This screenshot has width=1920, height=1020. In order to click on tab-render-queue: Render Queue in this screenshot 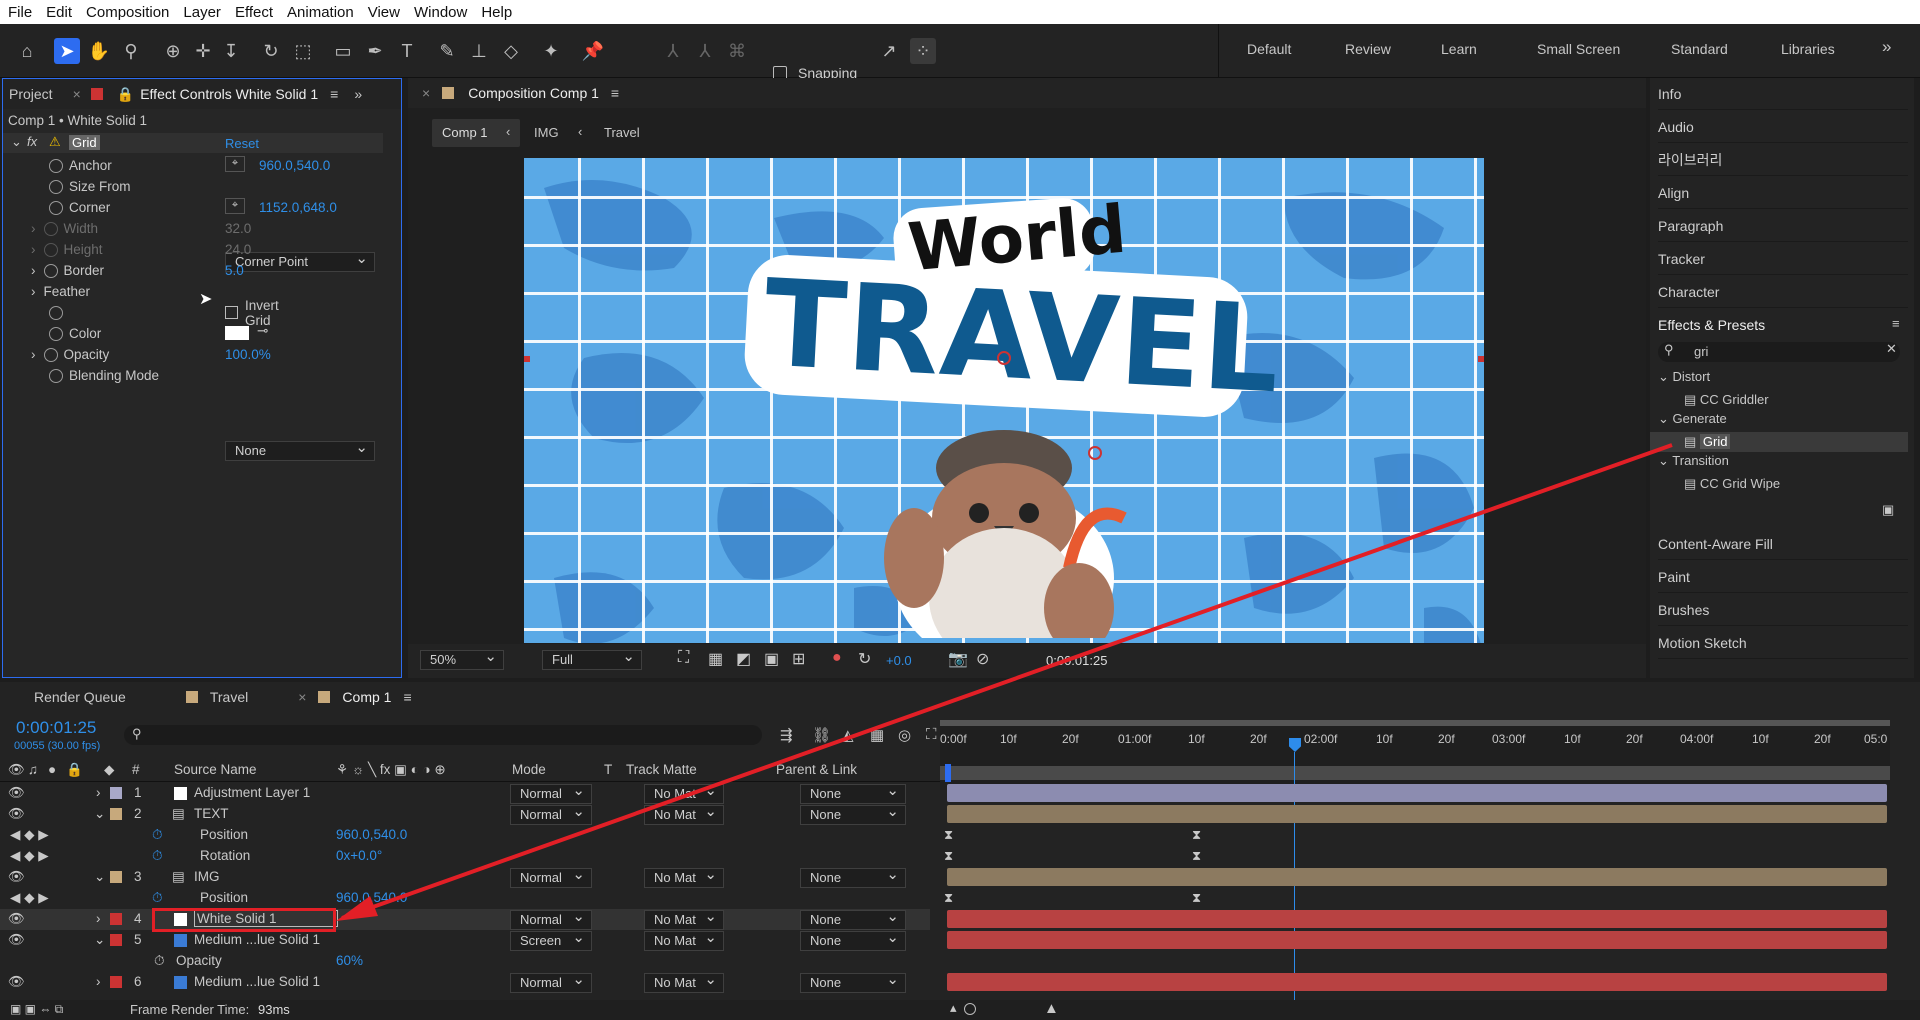, I will do `click(80, 697)`.